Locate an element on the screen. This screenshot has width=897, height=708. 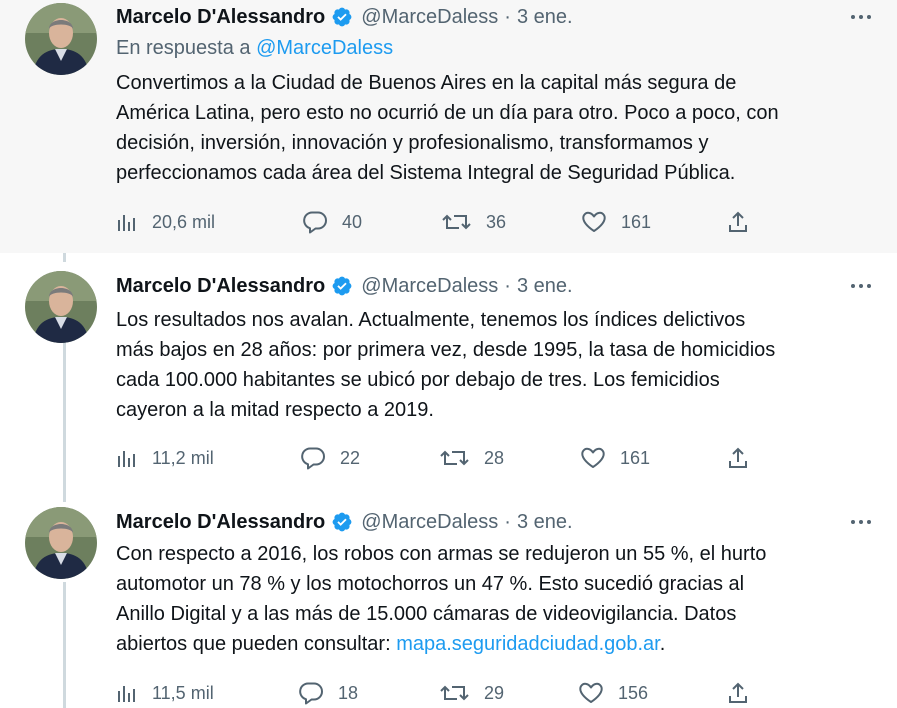
tweet-actions: 20,6 mil 40 36 161 is located at coordinates (446, 222).